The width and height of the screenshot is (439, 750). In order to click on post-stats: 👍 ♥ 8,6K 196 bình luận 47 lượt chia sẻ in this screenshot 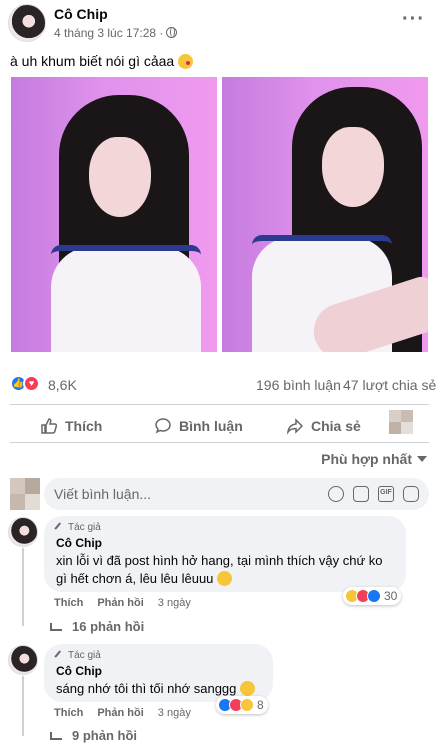, I will do `click(219, 386)`.